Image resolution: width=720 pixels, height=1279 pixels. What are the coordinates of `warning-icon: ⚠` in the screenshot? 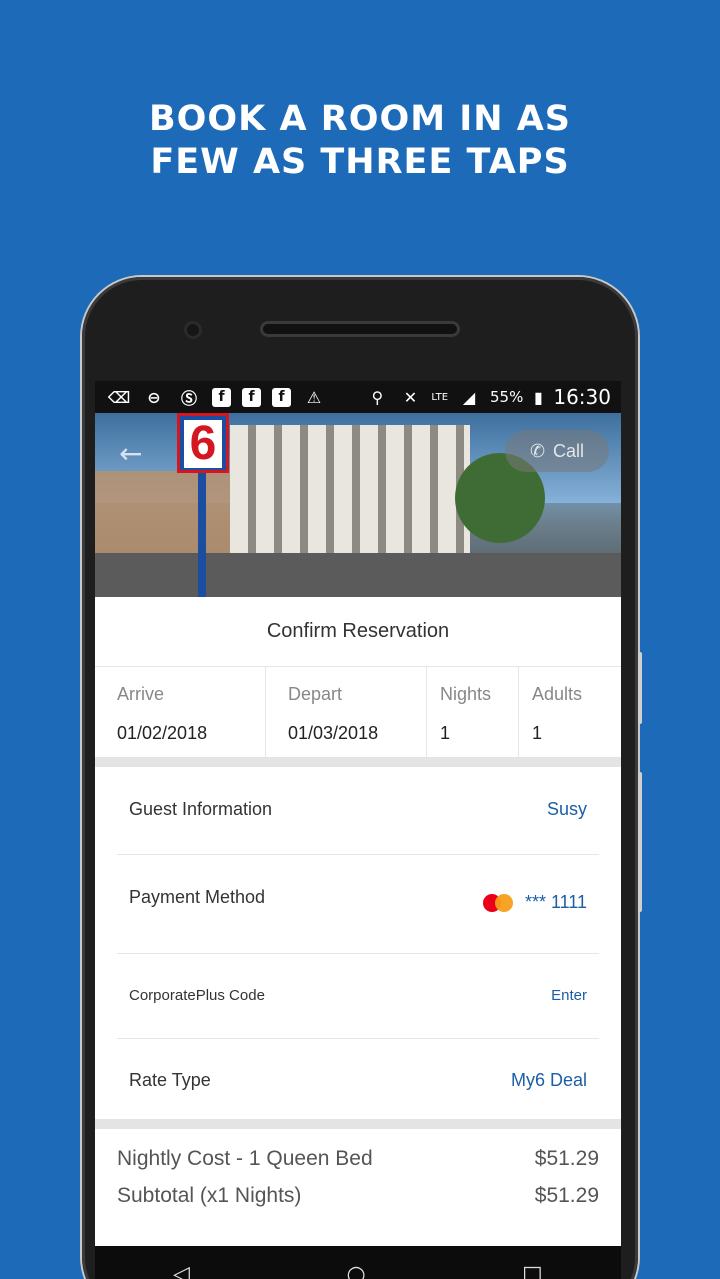 It's located at (314, 397).